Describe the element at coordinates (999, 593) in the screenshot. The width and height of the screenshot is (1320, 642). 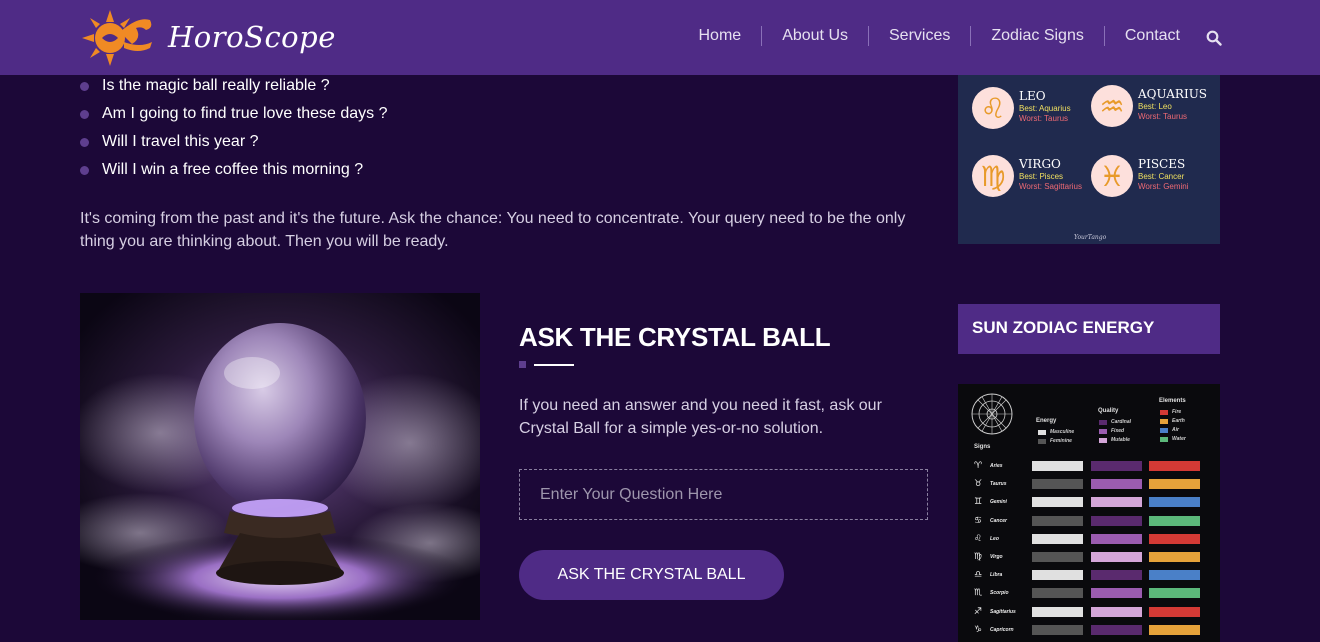
I see `sign-name: Scorpio` at that location.